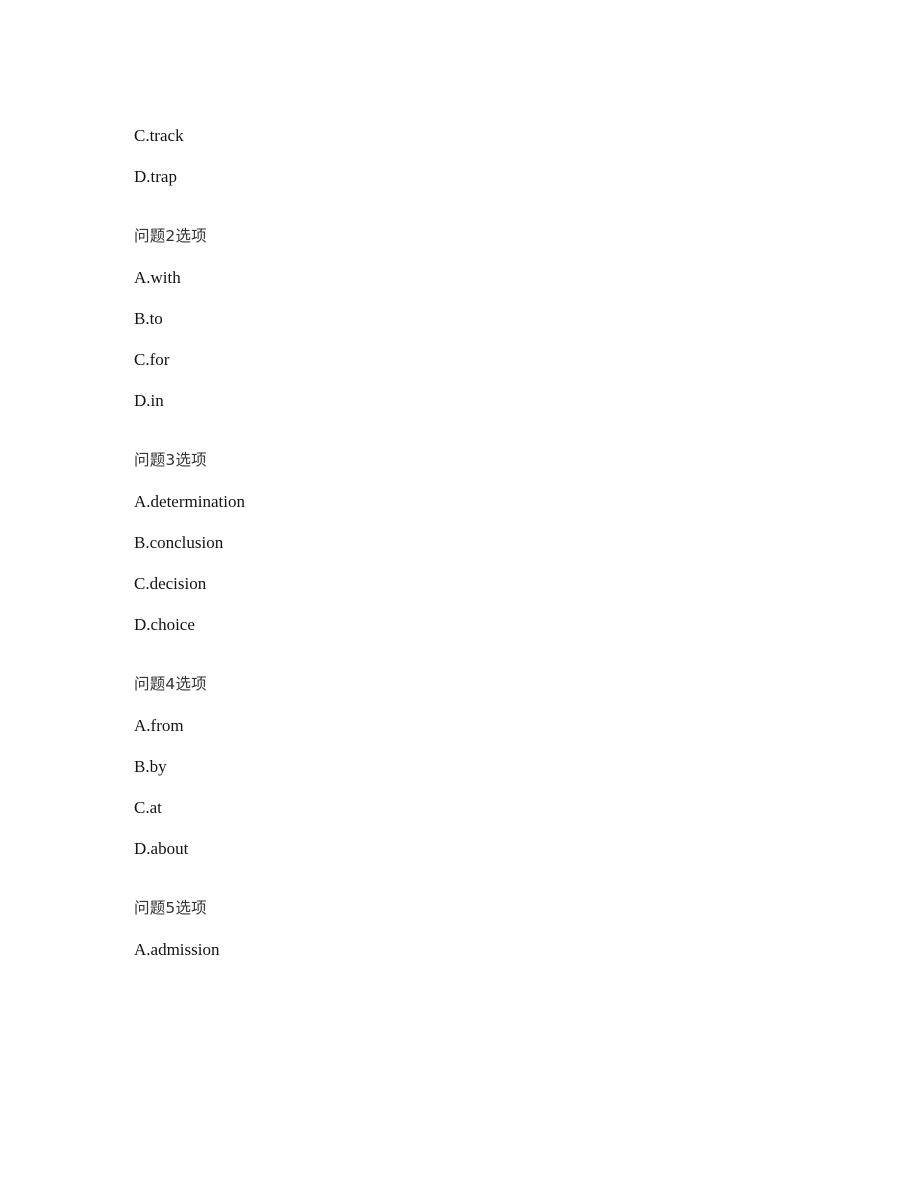 This screenshot has width=920, height=1191. I want to click on option-item: D.choice, so click(164, 624).